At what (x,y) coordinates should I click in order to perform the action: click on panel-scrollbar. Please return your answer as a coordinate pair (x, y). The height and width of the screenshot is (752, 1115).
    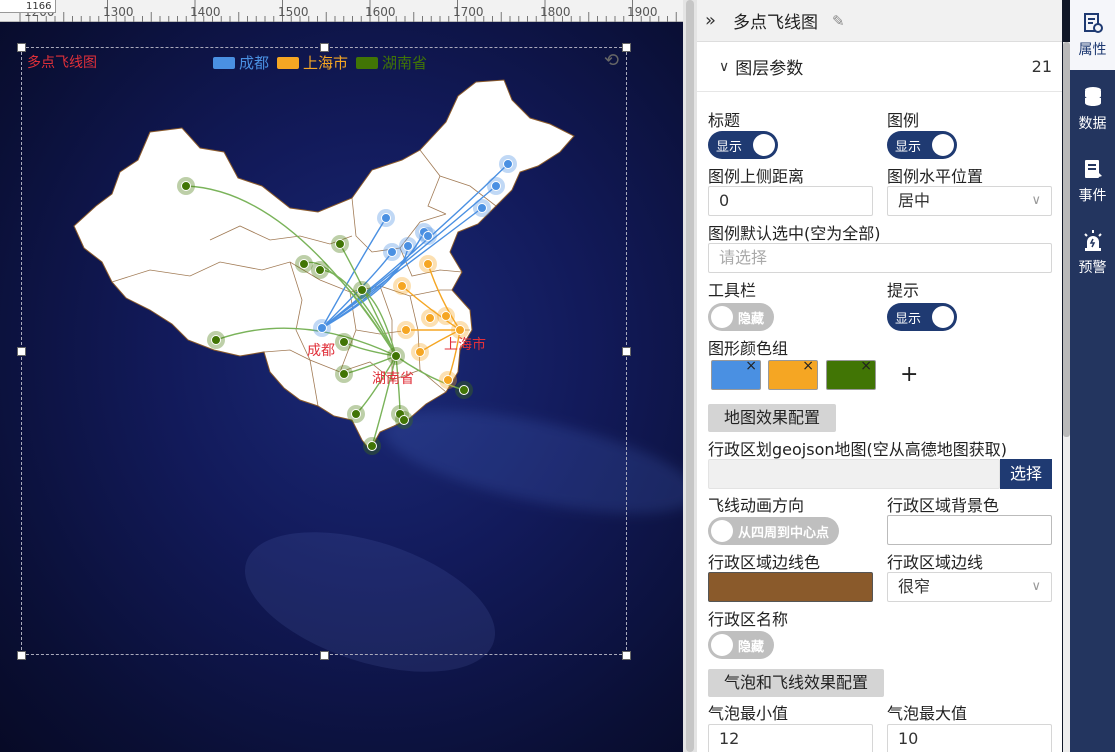
    Looking at the image, I should click on (1066, 397).